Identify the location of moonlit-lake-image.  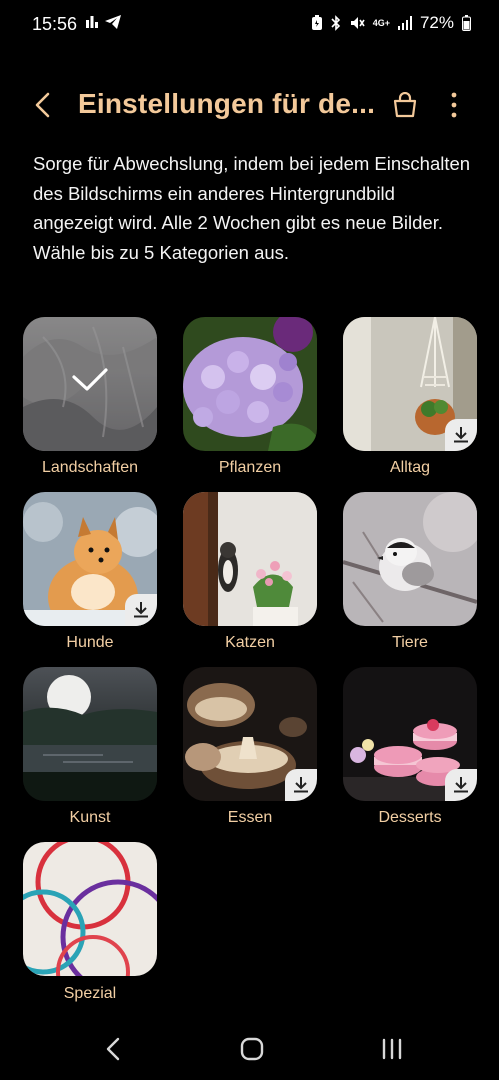
(90, 734).